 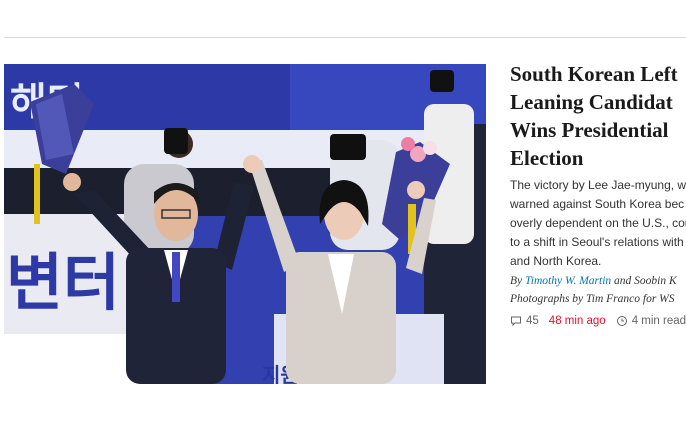 I want to click on article-meta: 45 48 min ago 4 min read, so click(x=598, y=321).